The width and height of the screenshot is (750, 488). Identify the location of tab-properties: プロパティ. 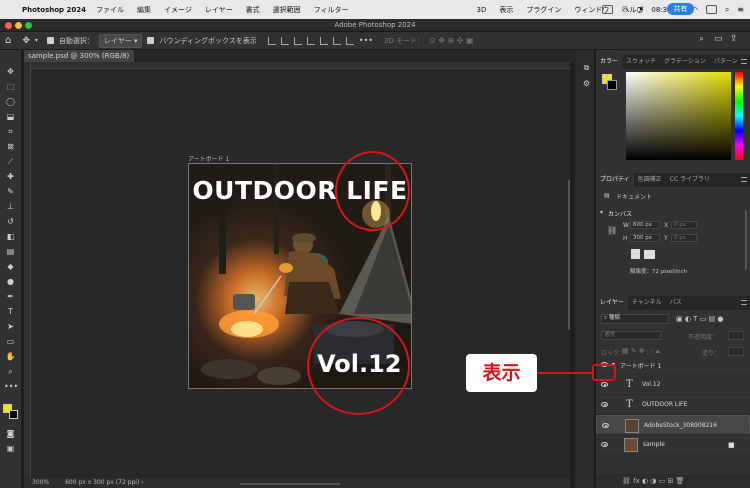
(615, 180).